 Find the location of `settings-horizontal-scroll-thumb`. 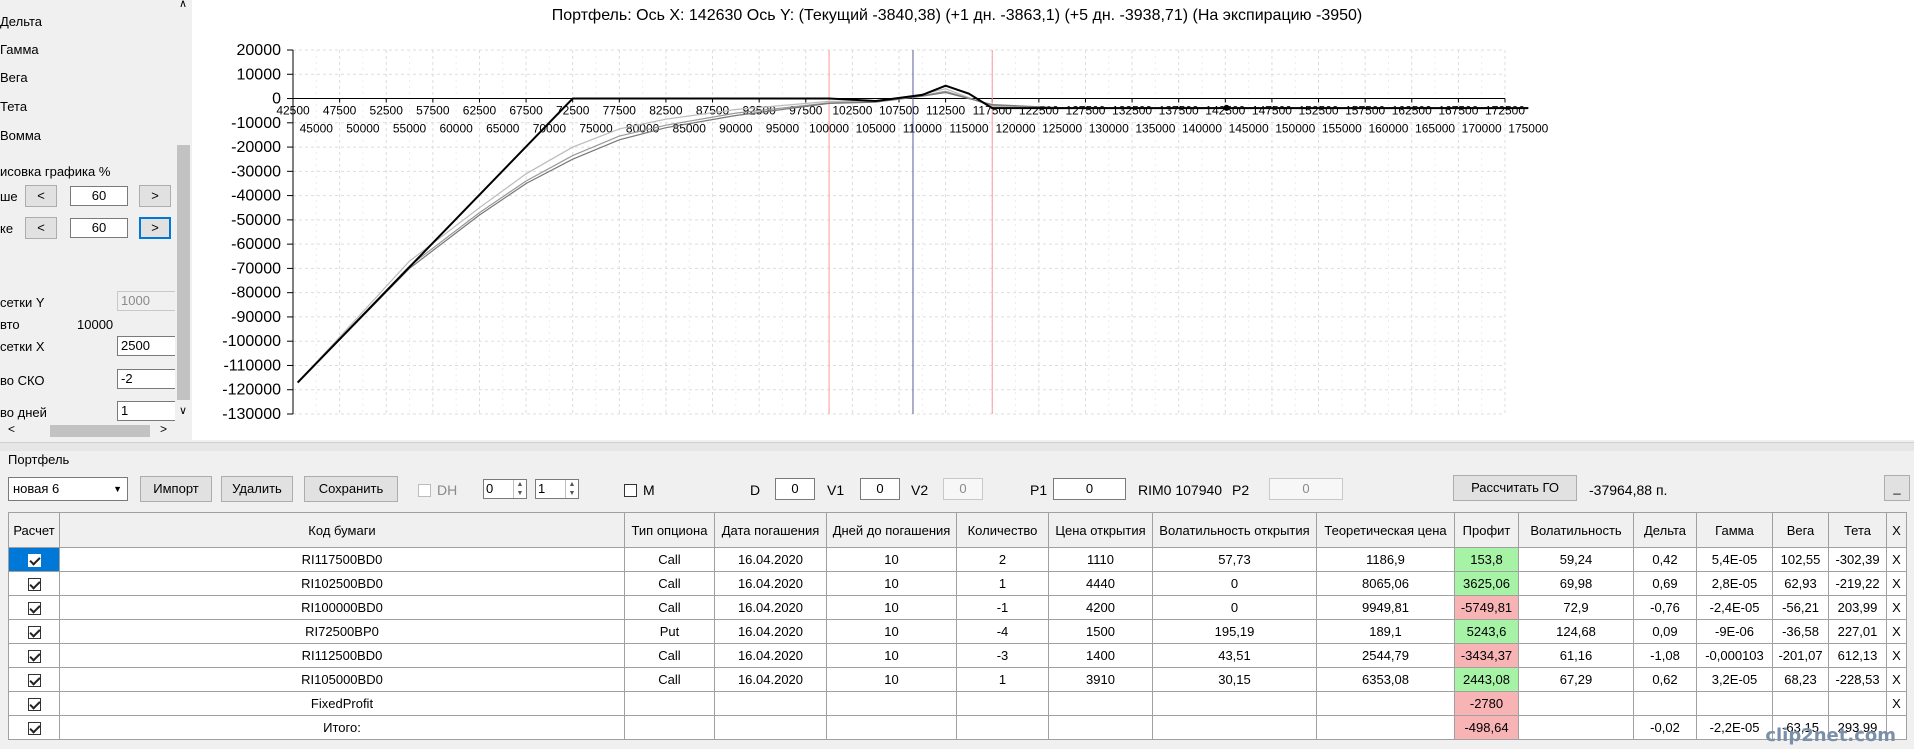

settings-horizontal-scroll-thumb is located at coordinates (100, 431).